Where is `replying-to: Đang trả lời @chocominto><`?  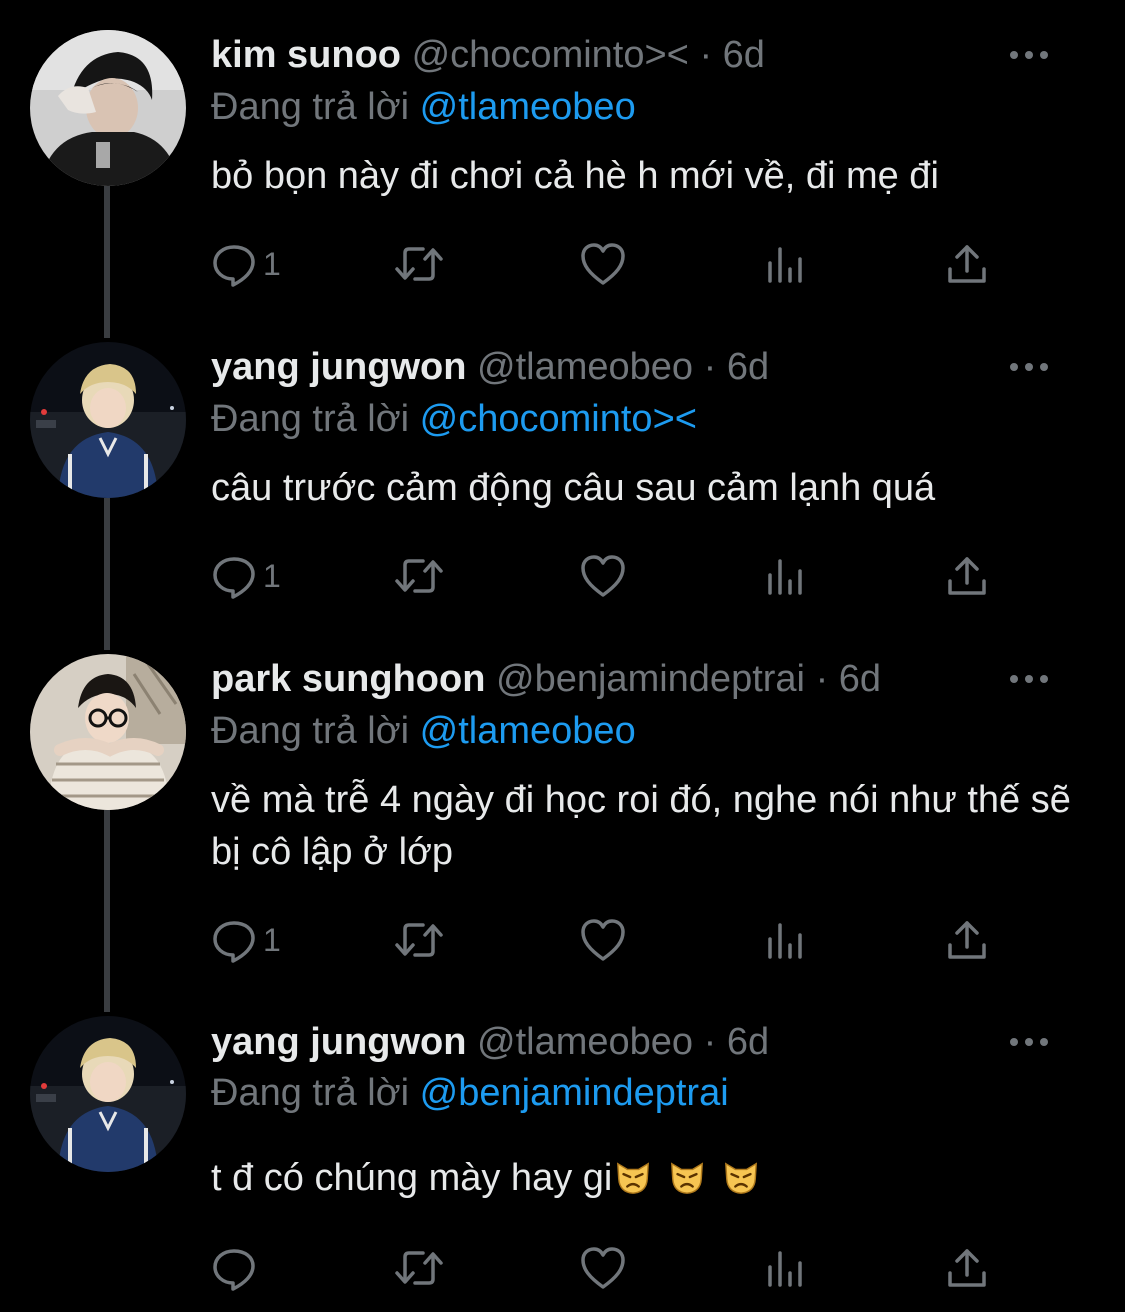
replying-to: Đang trả lời @chocominto>< is located at coordinates (454, 419).